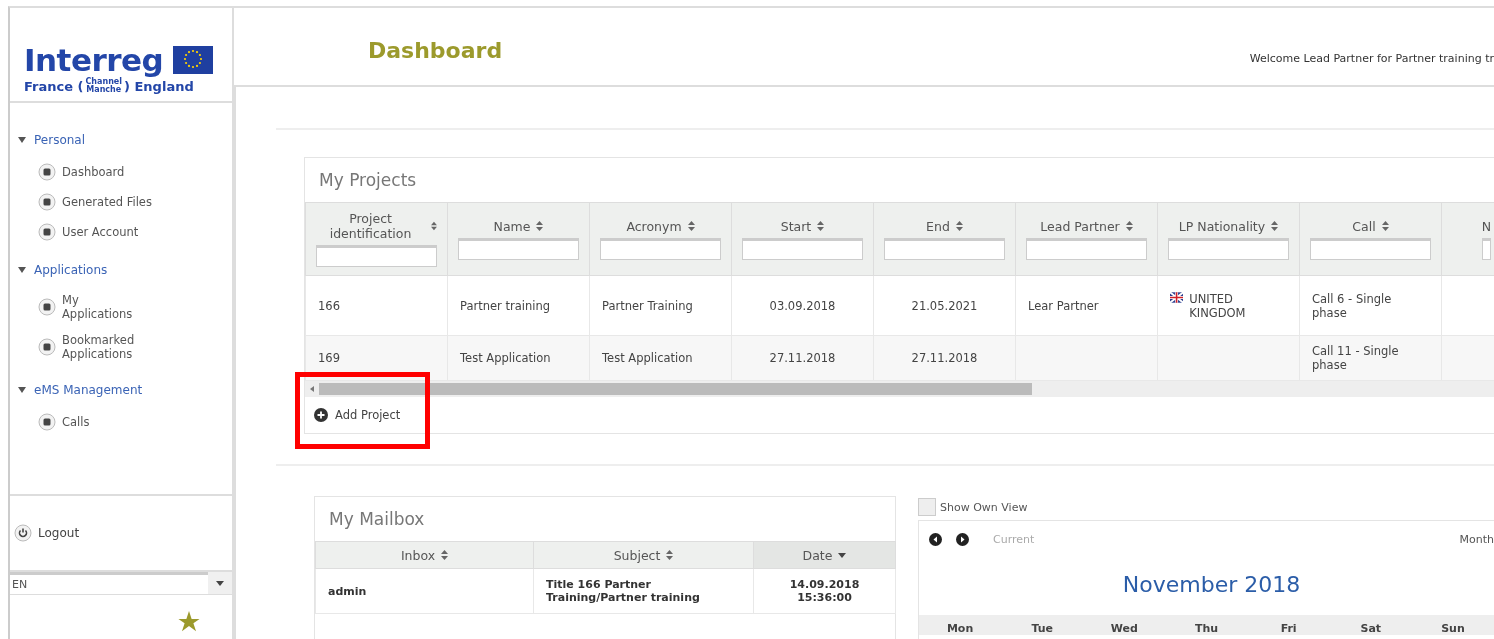 Image resolution: width=1494 pixels, height=639 pixels. Describe the element at coordinates (1371, 628) in the screenshot. I see `weekday-header: Sat` at that location.